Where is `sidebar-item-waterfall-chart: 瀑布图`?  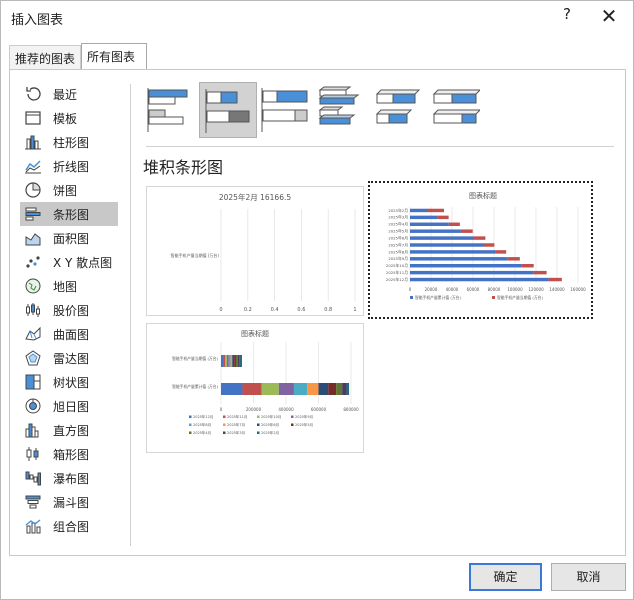
sidebar-item-waterfall-chart: 瀑布图 is located at coordinates (69, 478).